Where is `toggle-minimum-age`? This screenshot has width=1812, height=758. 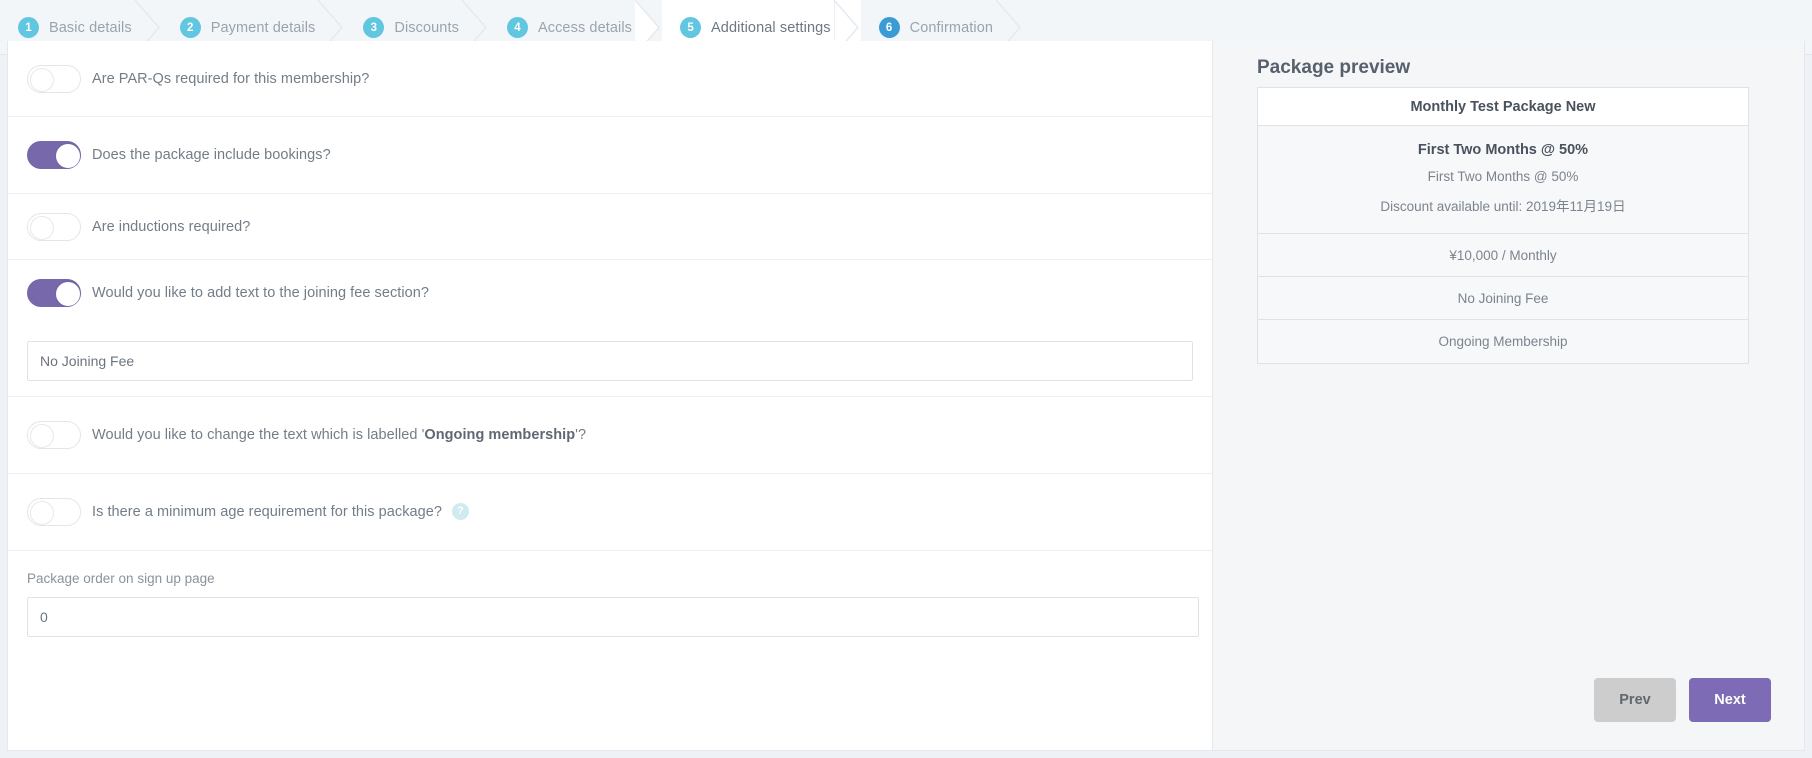
toggle-minimum-age is located at coordinates (54, 512).